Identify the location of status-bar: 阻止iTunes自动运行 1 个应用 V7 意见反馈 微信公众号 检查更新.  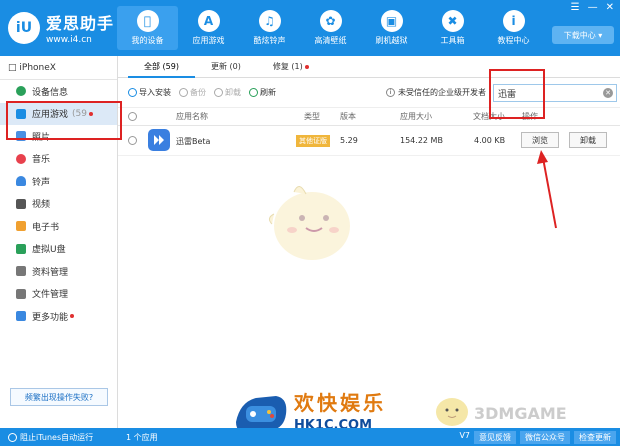
(310, 437).